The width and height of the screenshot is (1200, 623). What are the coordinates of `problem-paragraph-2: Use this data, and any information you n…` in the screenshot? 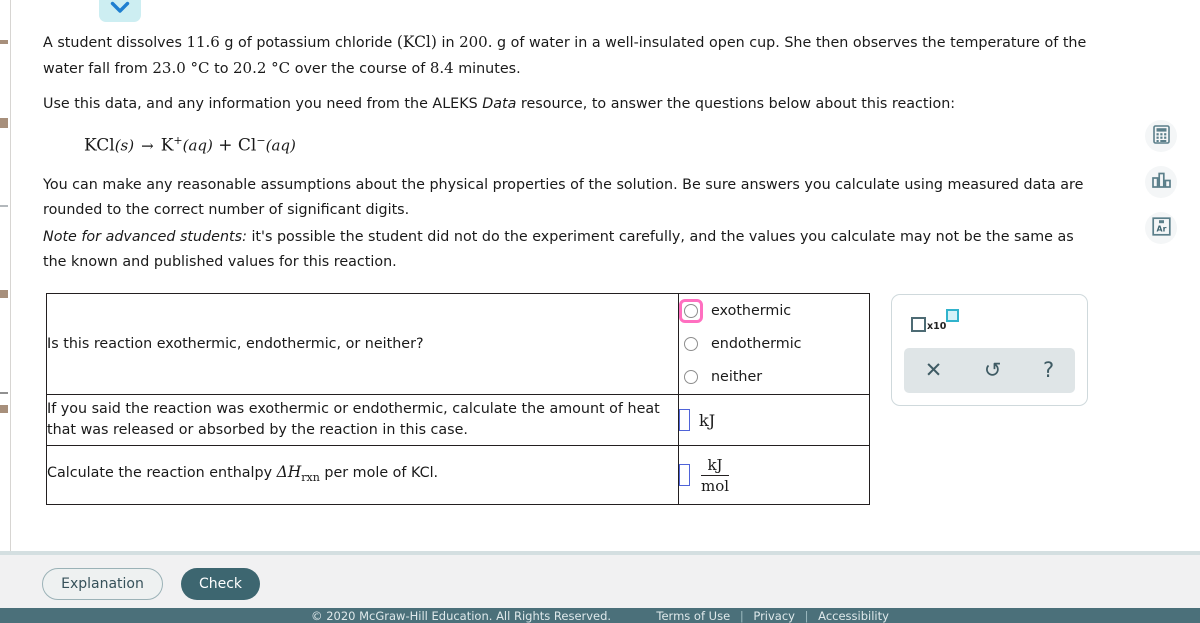 It's located at (568, 104).